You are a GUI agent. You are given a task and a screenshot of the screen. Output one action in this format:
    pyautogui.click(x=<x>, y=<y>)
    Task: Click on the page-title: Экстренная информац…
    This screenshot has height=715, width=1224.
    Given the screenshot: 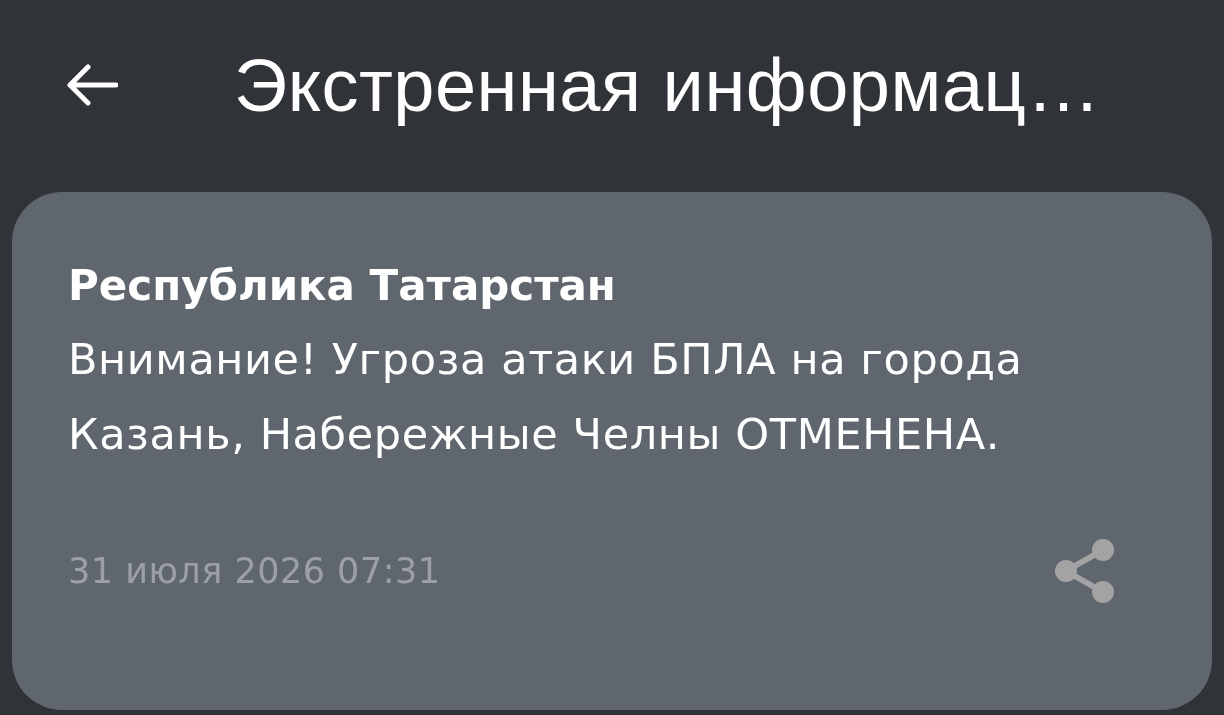 What is the action you would take?
    pyautogui.click(x=667, y=85)
    